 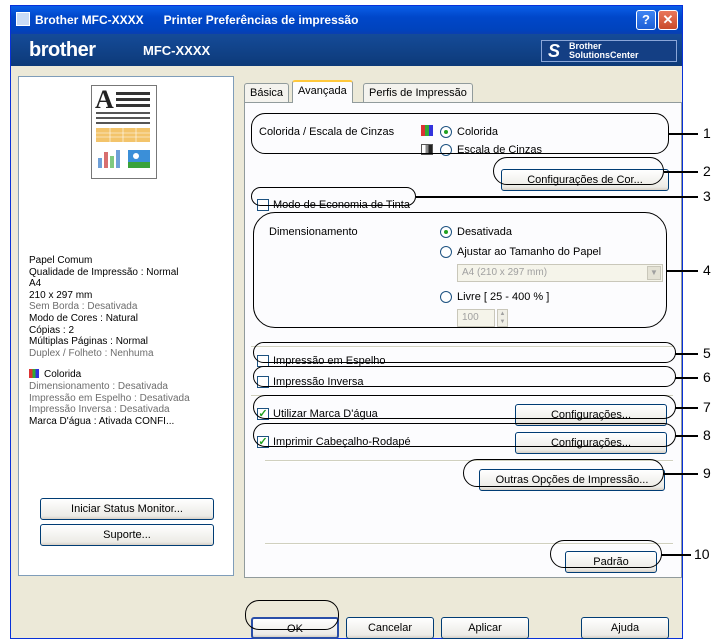 I want to click on tab-basic: Básica, so click(x=267, y=93).